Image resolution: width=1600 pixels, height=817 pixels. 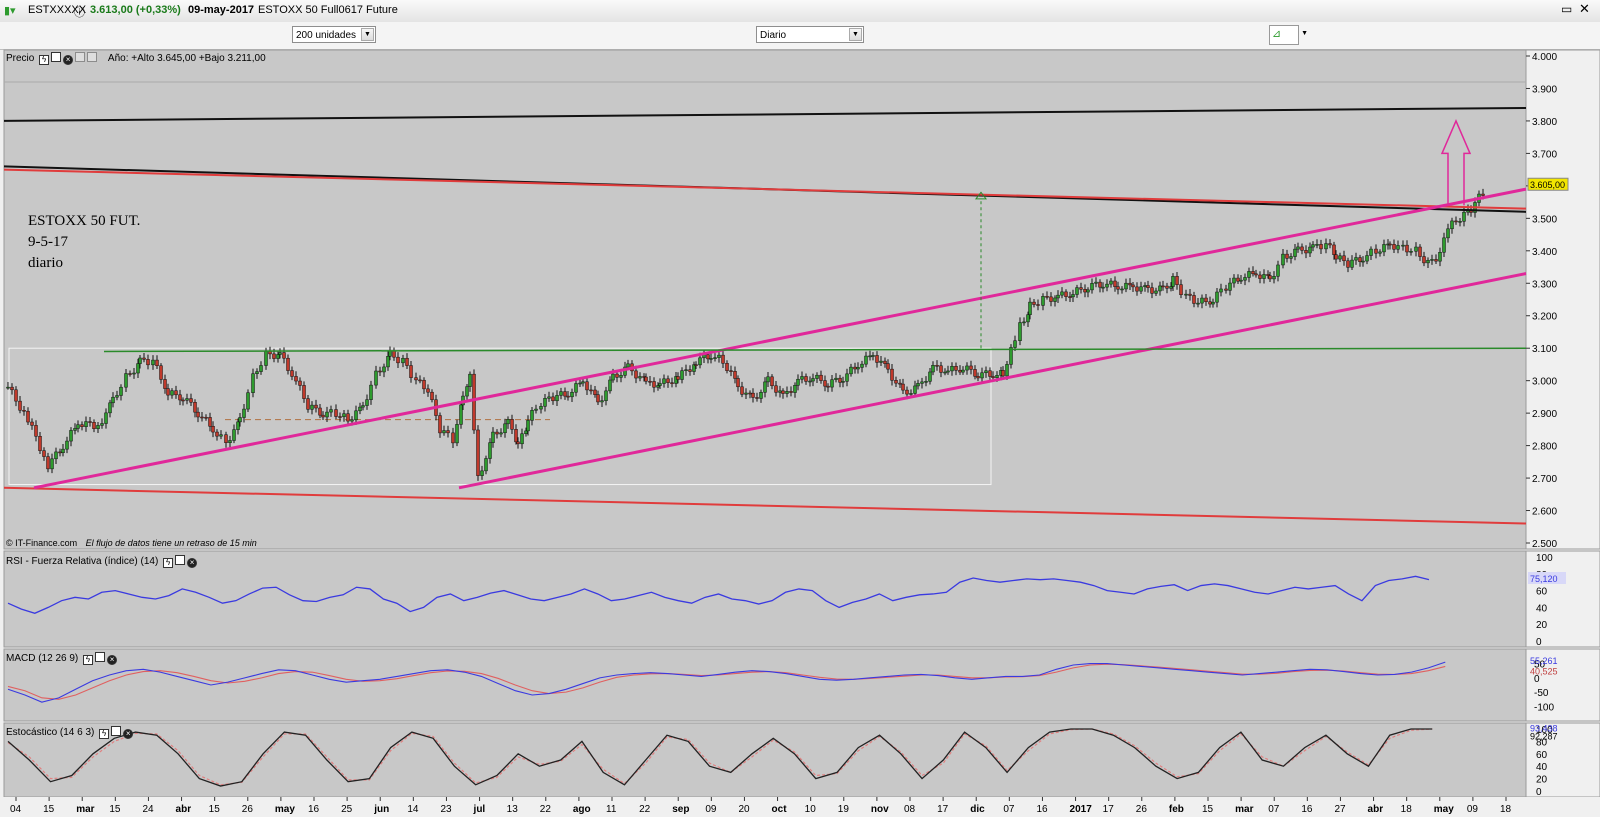 I want to click on y-tick-label: 2.500, so click(x=1544, y=544).